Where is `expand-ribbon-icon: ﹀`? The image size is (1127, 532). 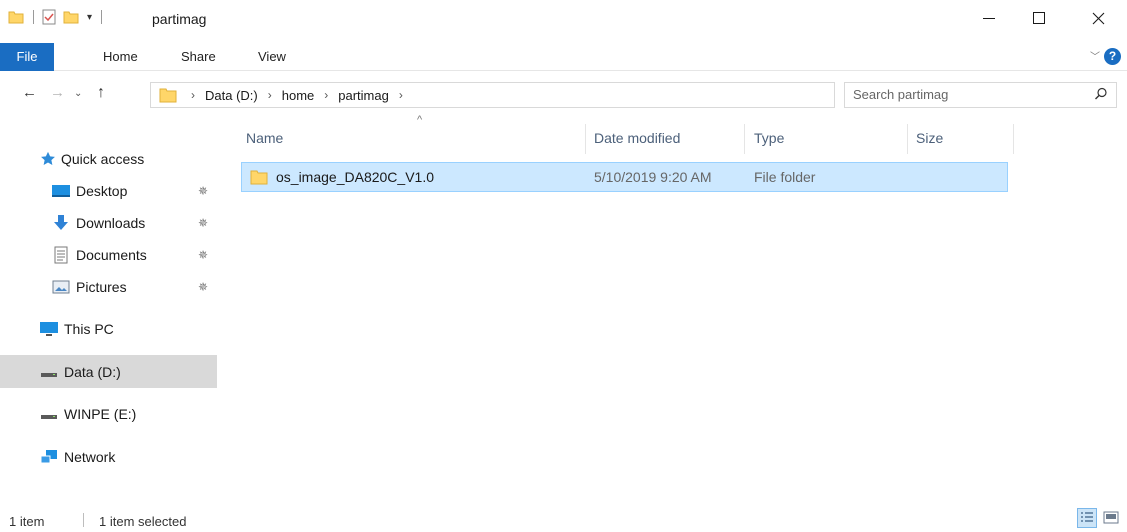 expand-ribbon-icon: ﹀ is located at coordinates (1095, 55).